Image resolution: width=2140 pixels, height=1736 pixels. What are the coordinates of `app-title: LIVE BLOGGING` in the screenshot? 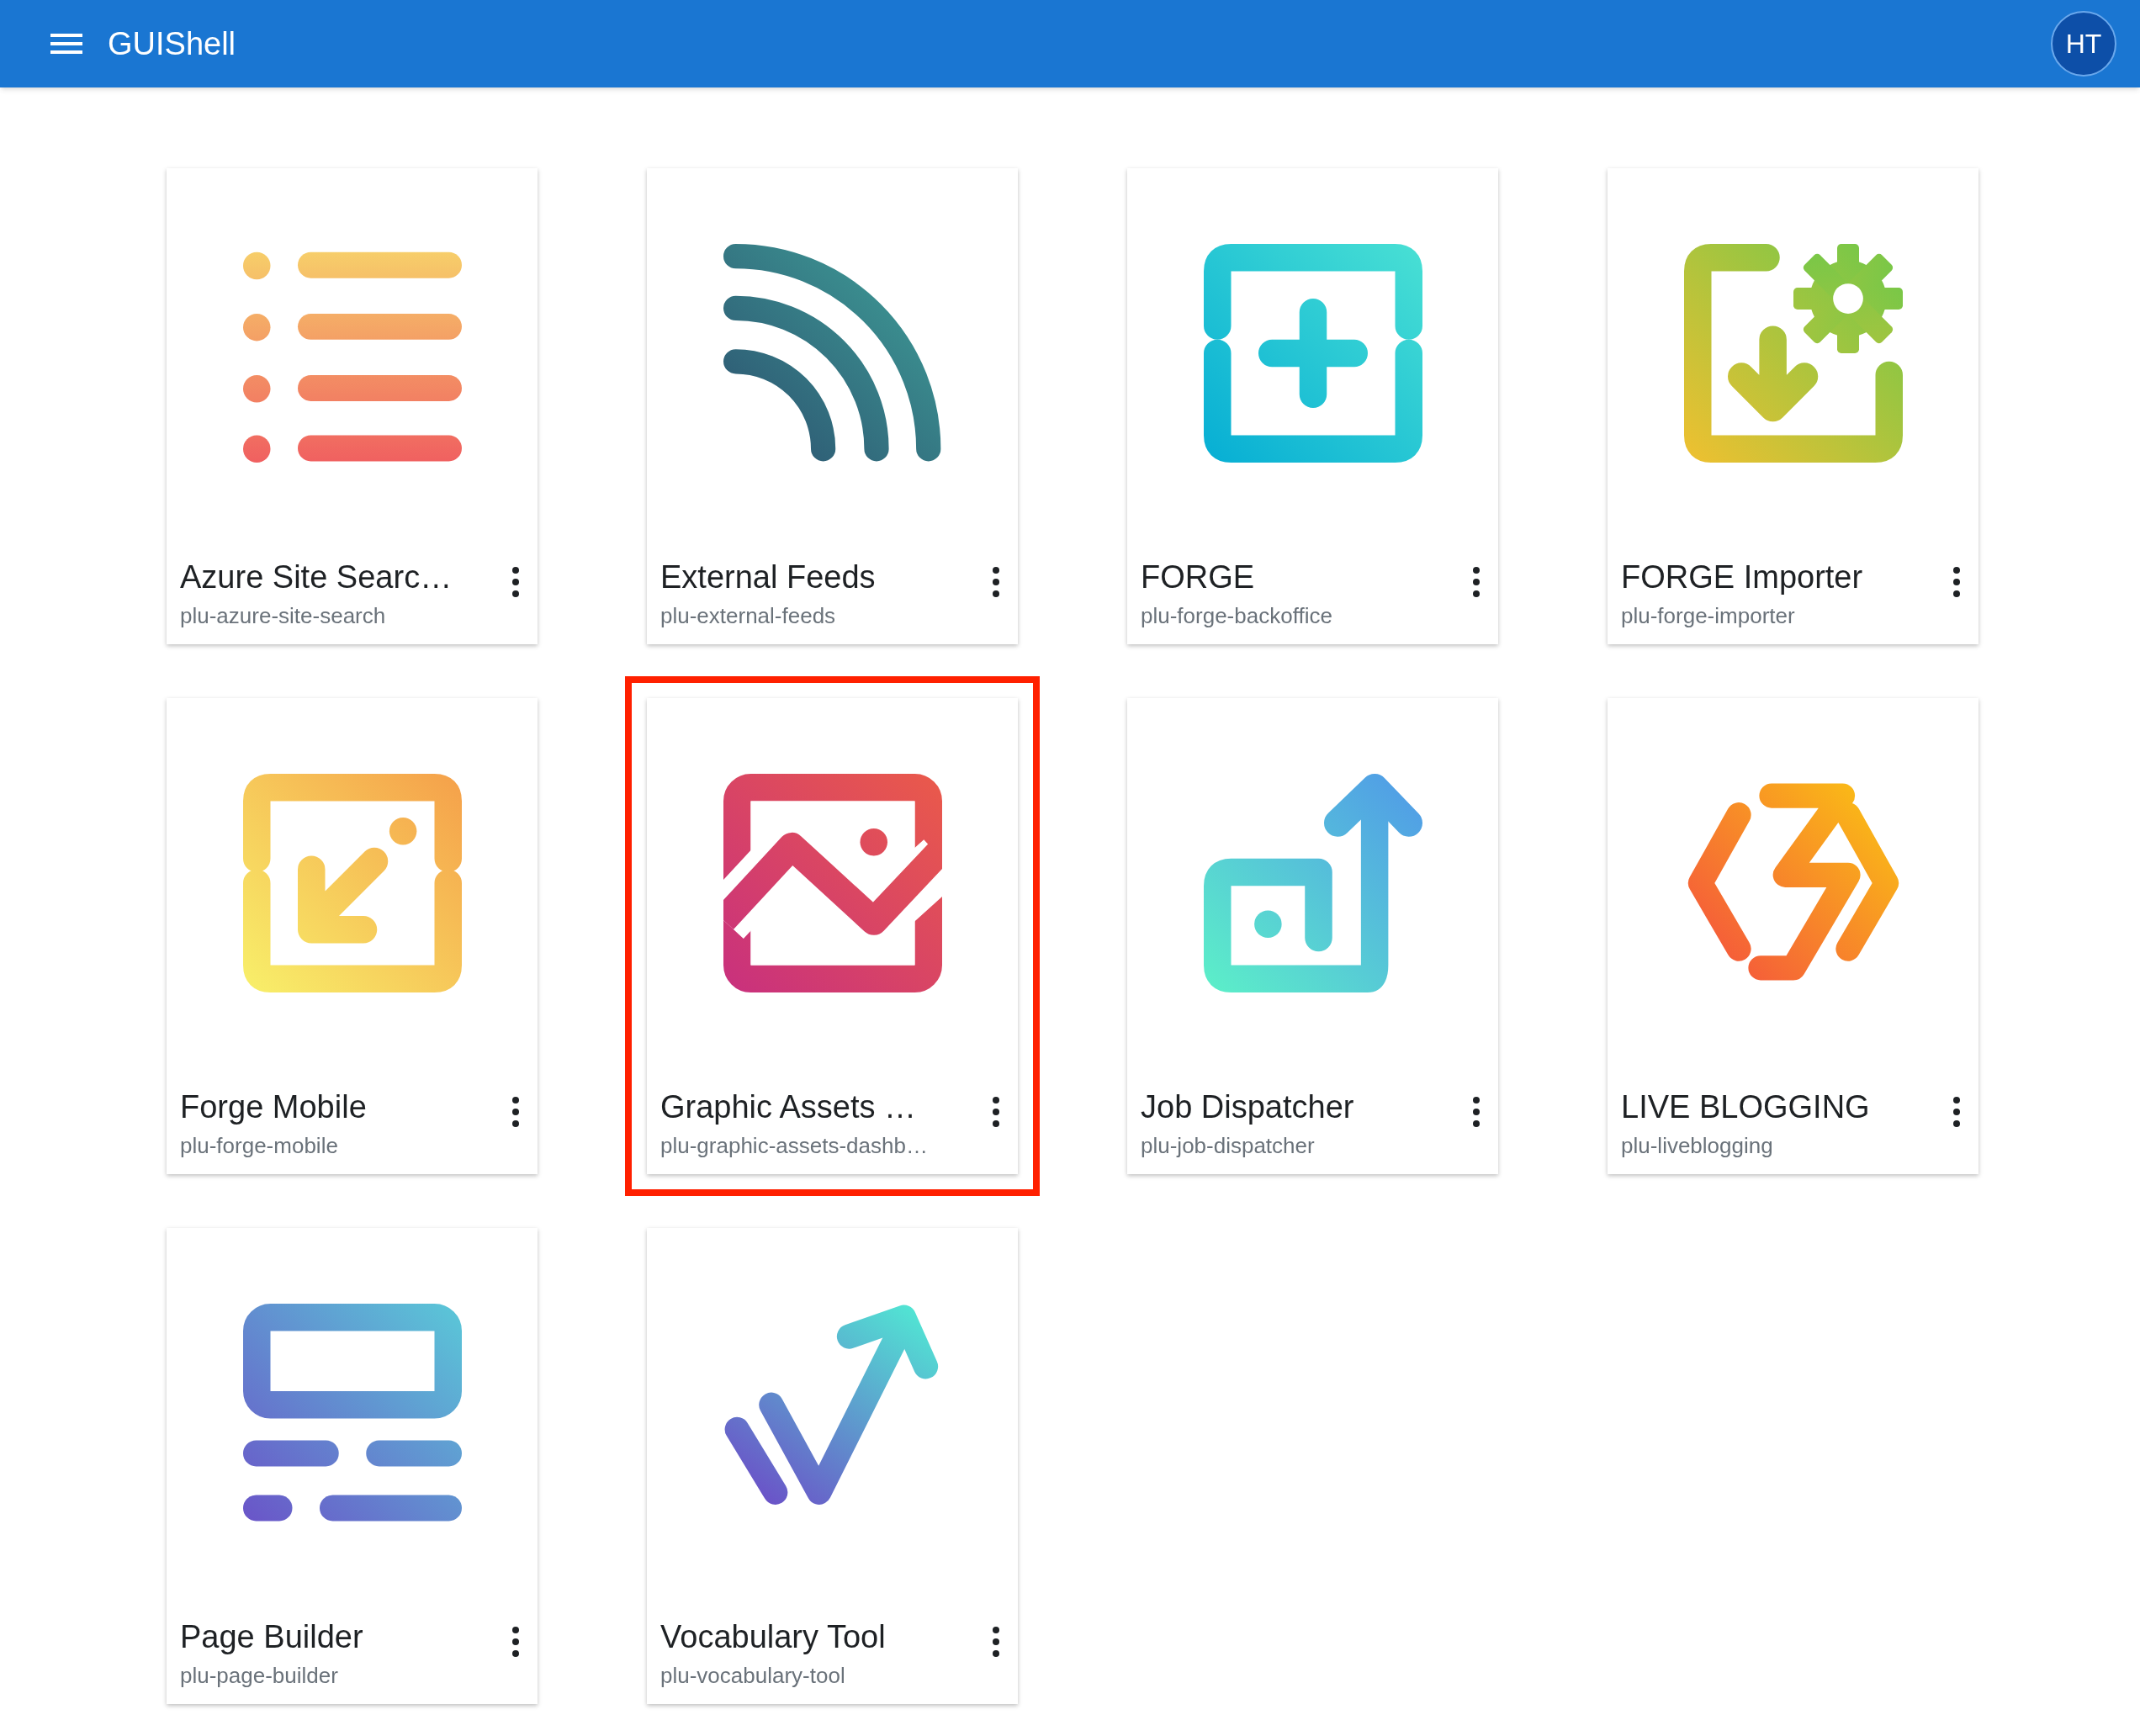 It's located at (1746, 1107).